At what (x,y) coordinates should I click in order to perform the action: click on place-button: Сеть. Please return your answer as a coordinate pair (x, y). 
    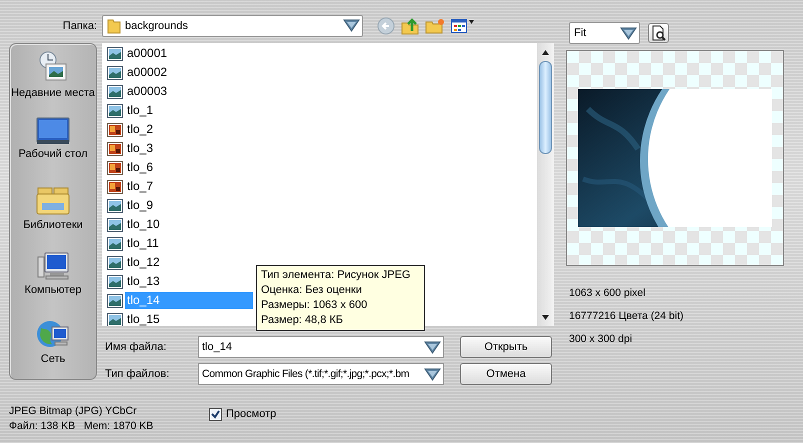
    Looking at the image, I should click on (53, 348).